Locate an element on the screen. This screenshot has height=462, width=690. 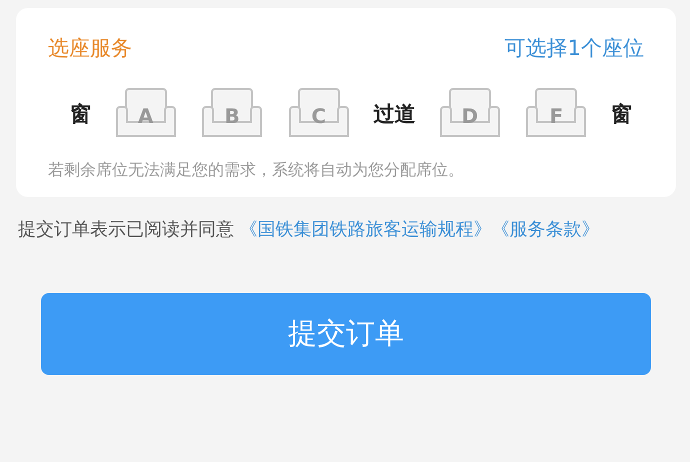
seat-button: B is located at coordinates (232, 114).